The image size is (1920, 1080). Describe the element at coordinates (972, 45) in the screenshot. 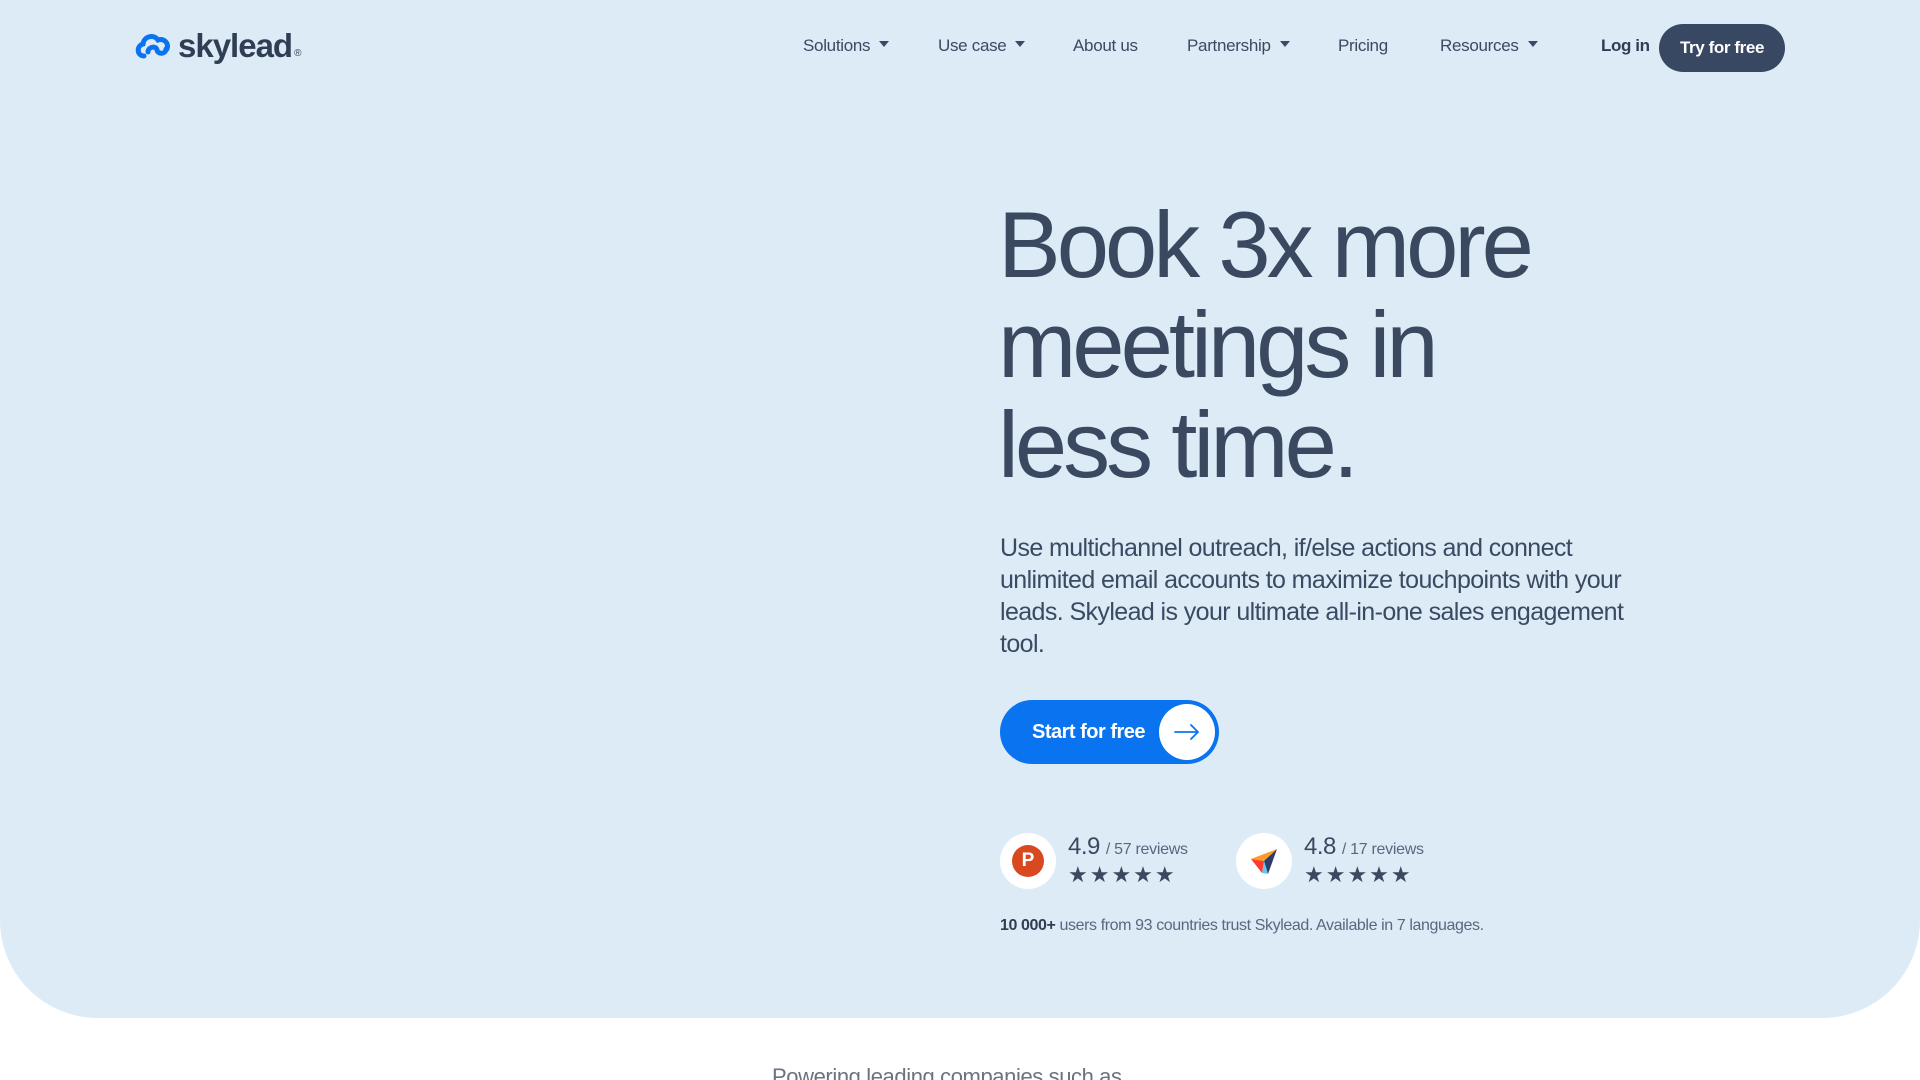

I see `nav-label: Use case` at that location.